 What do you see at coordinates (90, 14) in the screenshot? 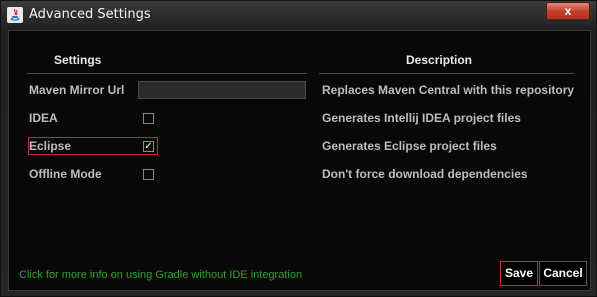
I see `window-title: Advanced Settings` at bounding box center [90, 14].